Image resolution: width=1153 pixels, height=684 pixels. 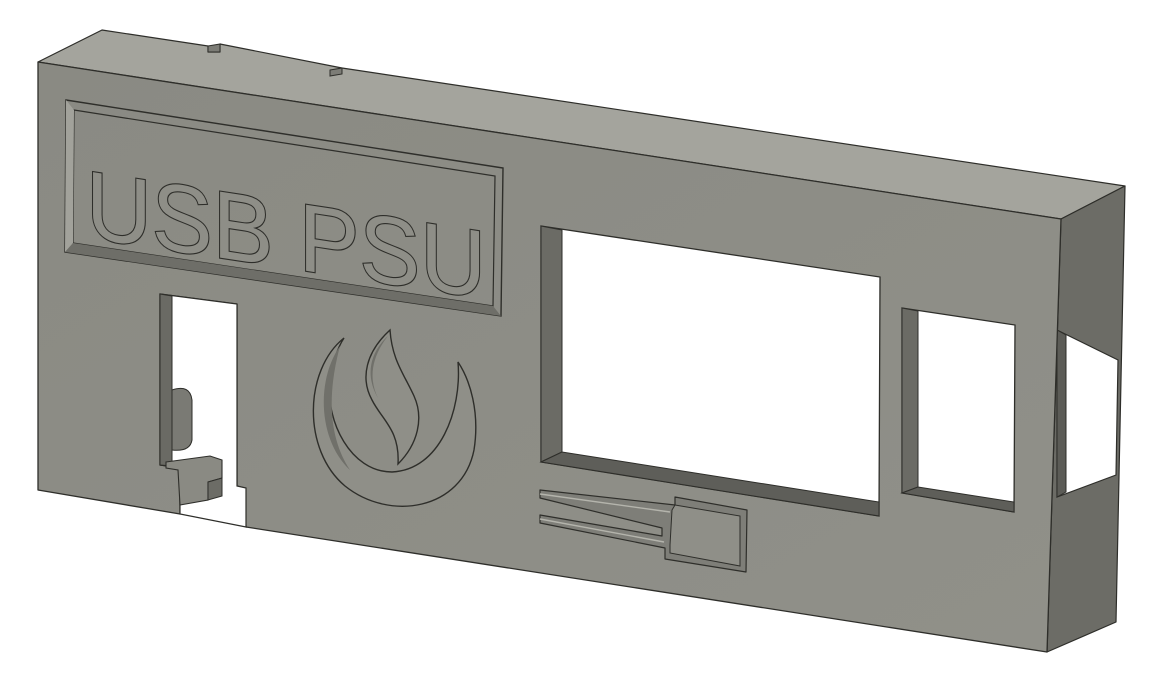 I want to click on side-slot-wall, so click(x=1061, y=413).